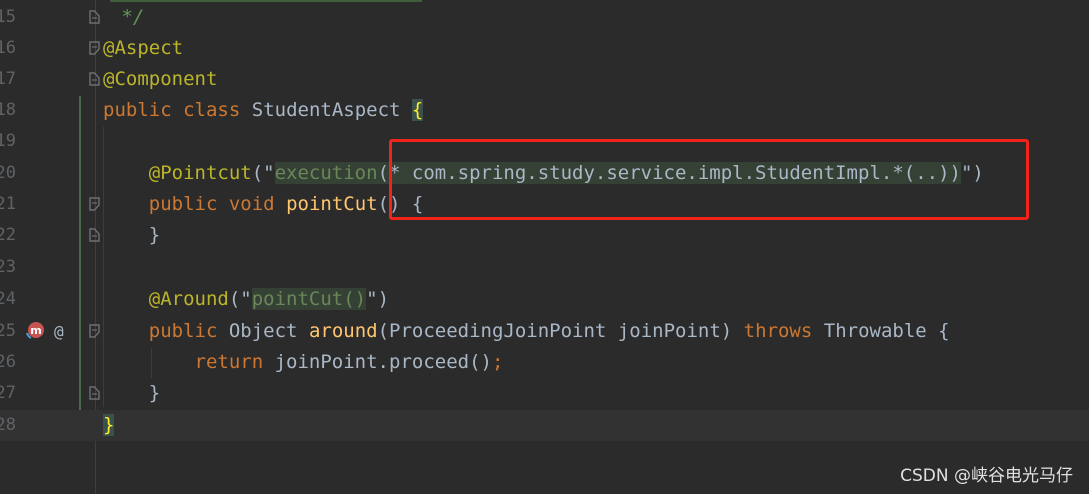 This screenshot has height=494, width=1089. Describe the element at coordinates (8, 110) in the screenshot. I see `line-number: 18` at that location.